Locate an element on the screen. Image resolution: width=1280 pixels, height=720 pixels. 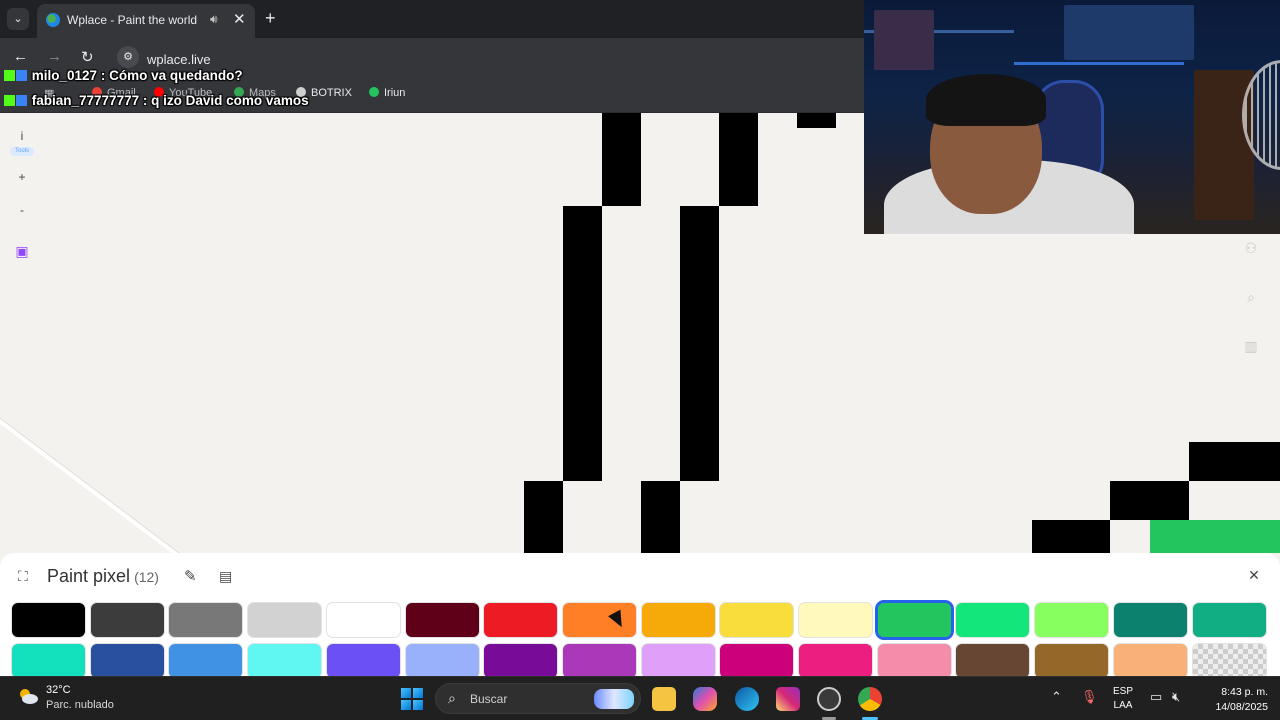
pencil-icon: ✎ is located at coordinates (190, 576).